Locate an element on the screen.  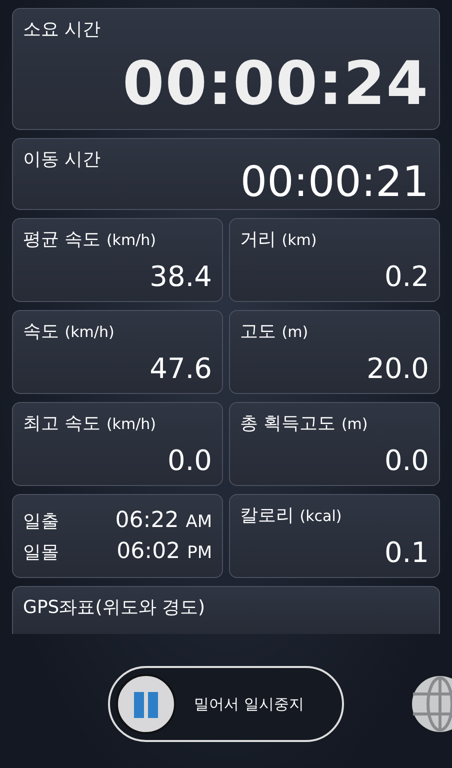
pause-icon is located at coordinates (146, 704).